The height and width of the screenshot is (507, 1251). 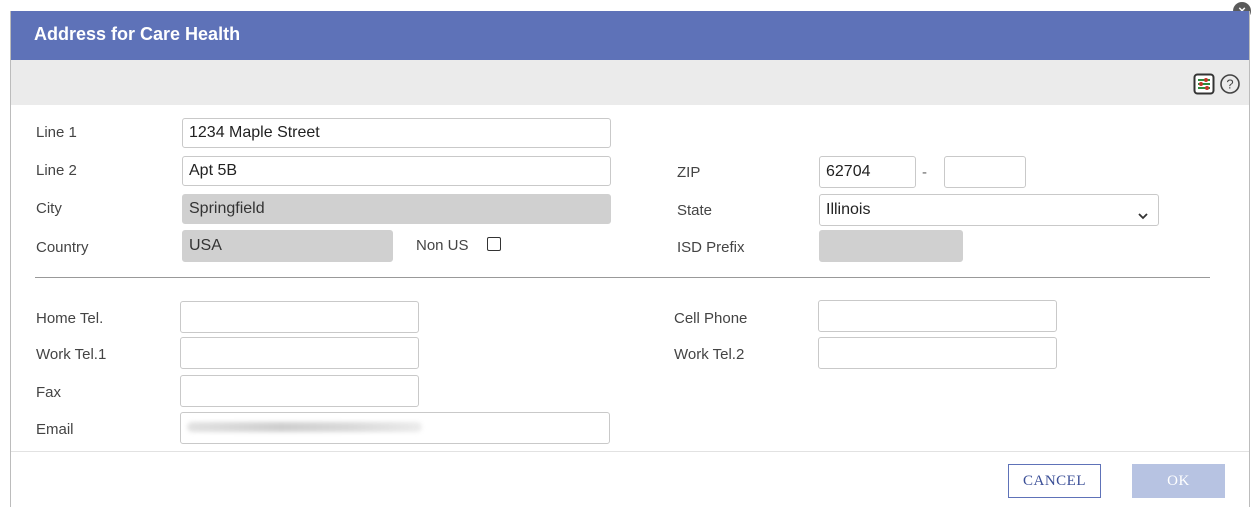 I want to click on state-label: State, so click(x=695, y=210).